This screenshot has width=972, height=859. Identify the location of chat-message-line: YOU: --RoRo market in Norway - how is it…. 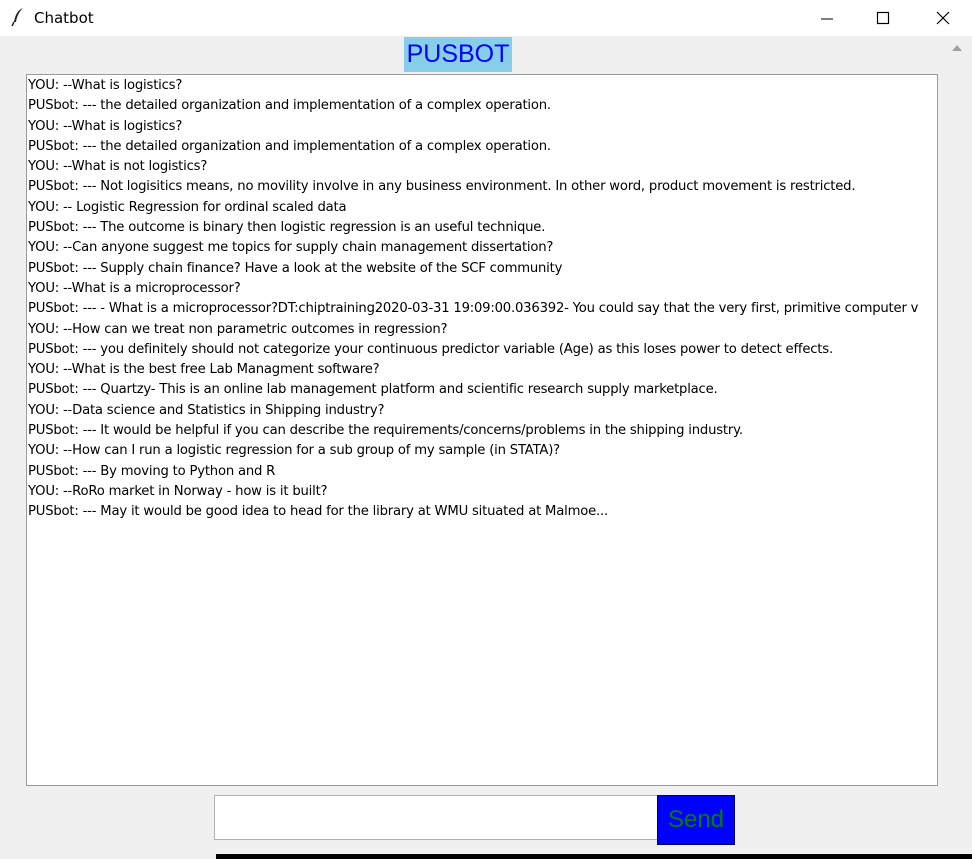
(178, 491).